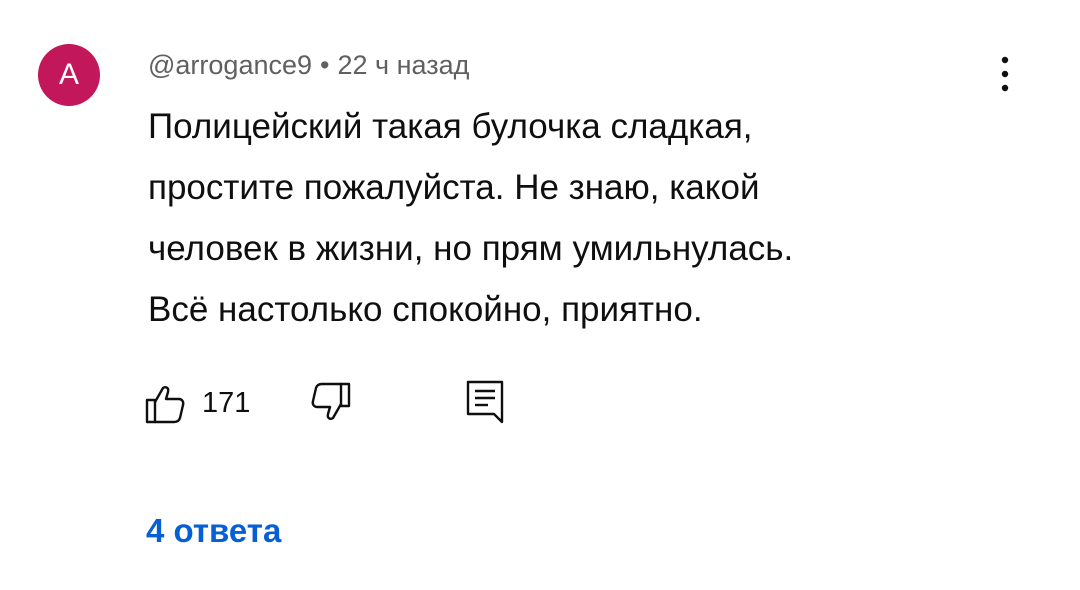 The image size is (1080, 590). I want to click on avatar: A, so click(69, 75).